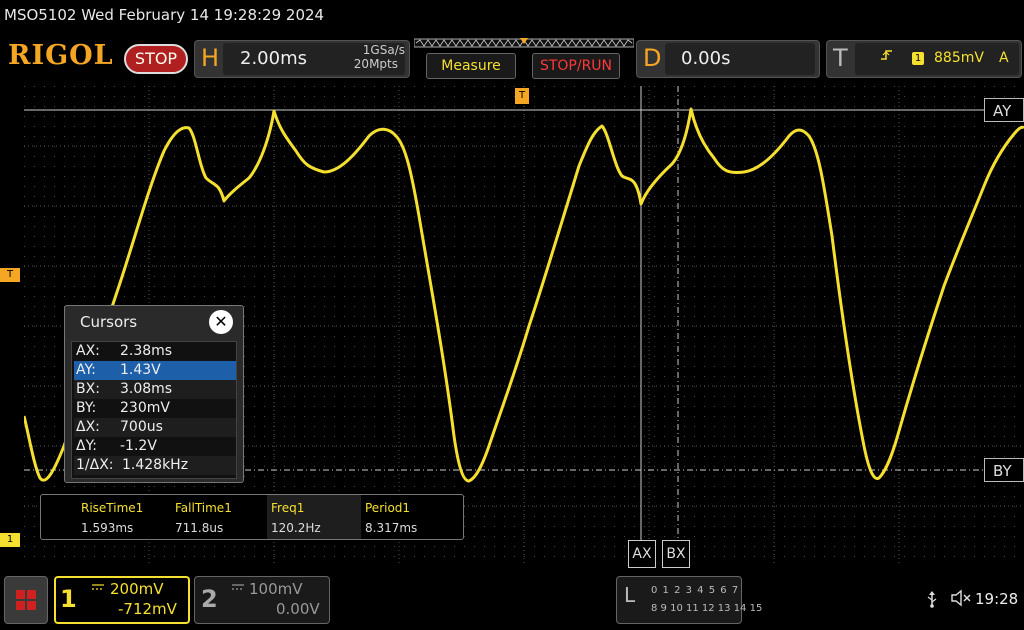  What do you see at coordinates (95, 465) in the screenshot?
I see `cursor-row-label: 1/ΔX:` at bounding box center [95, 465].